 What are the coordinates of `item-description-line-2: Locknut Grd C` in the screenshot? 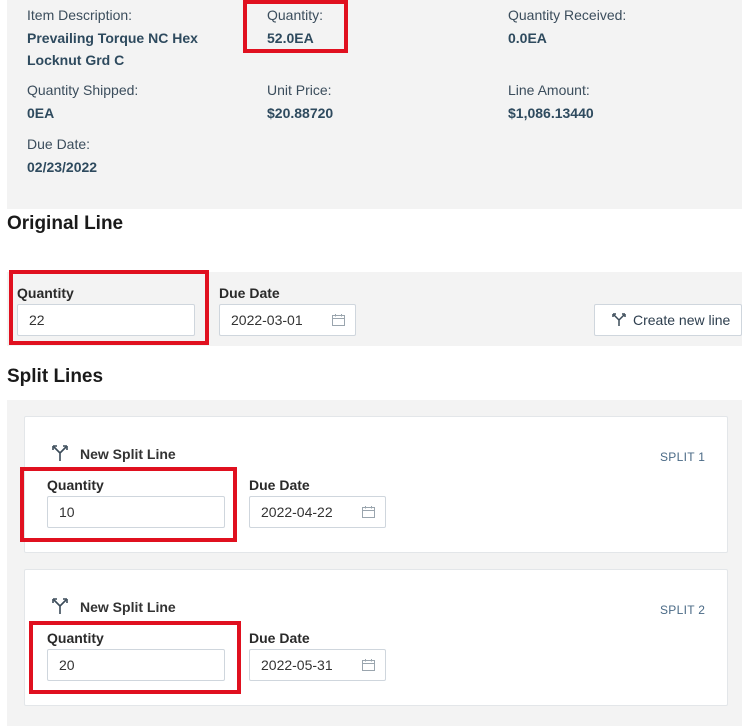 It's located at (76, 60).